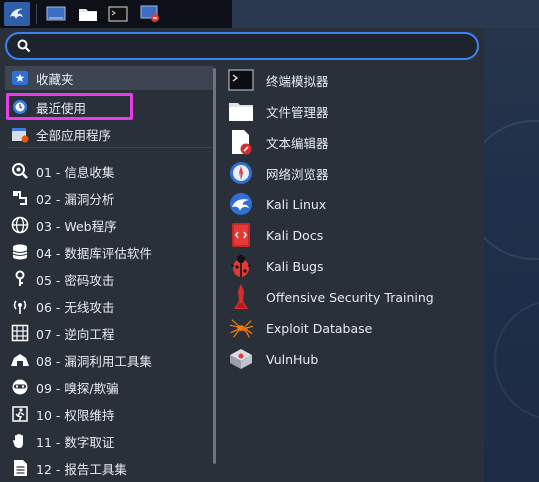 The image size is (539, 482). I want to click on kali-dragon-icon, so click(16, 13).